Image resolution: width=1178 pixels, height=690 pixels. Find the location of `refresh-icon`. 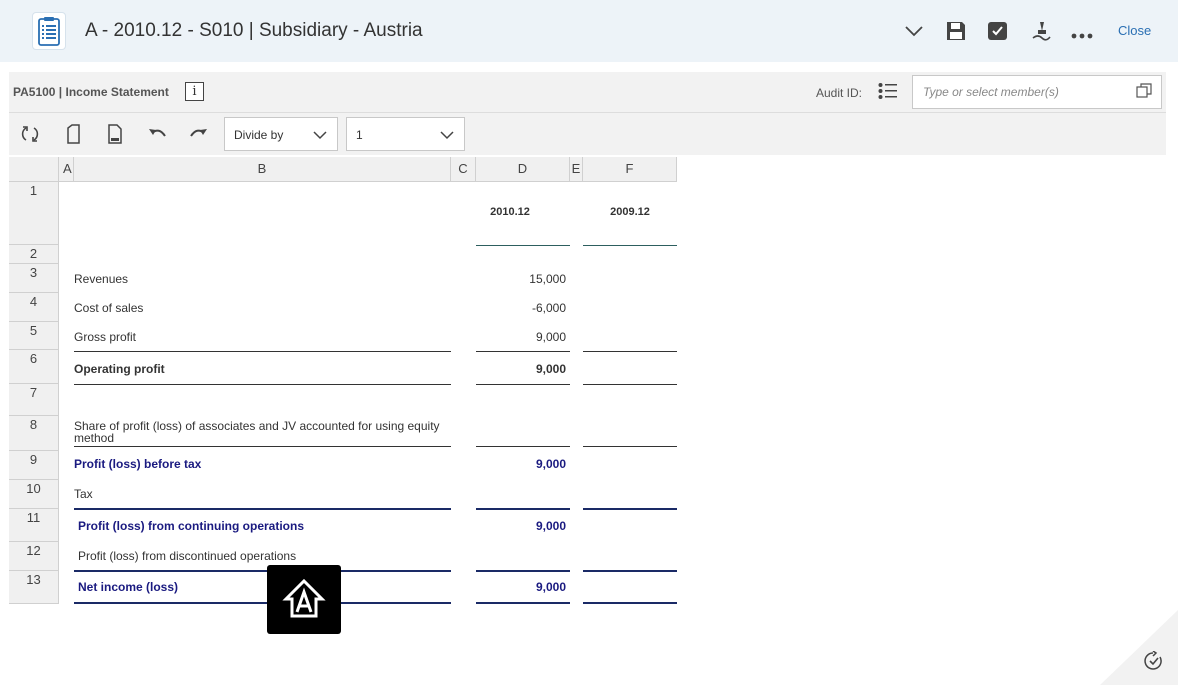

refresh-icon is located at coordinates (30, 134).